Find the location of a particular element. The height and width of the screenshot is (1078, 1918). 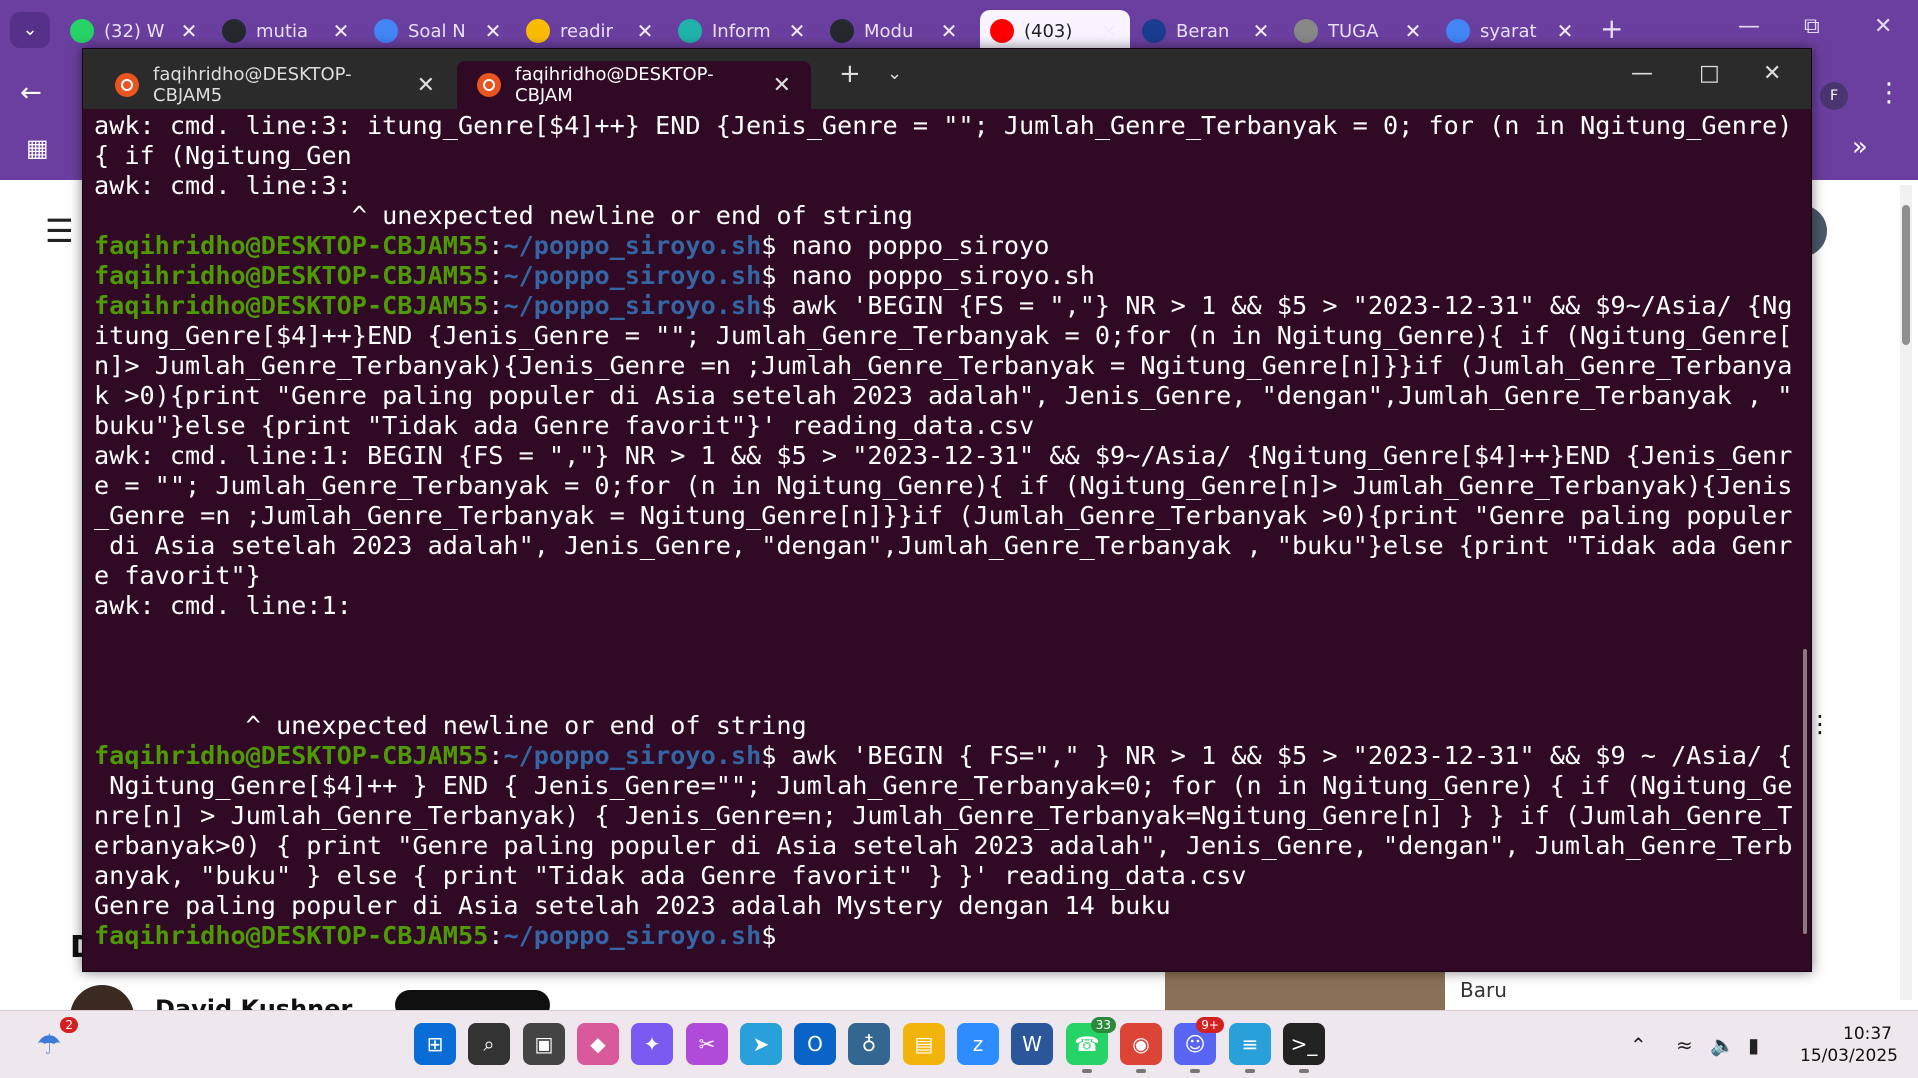

running-indicator is located at coordinates (1141, 1071).